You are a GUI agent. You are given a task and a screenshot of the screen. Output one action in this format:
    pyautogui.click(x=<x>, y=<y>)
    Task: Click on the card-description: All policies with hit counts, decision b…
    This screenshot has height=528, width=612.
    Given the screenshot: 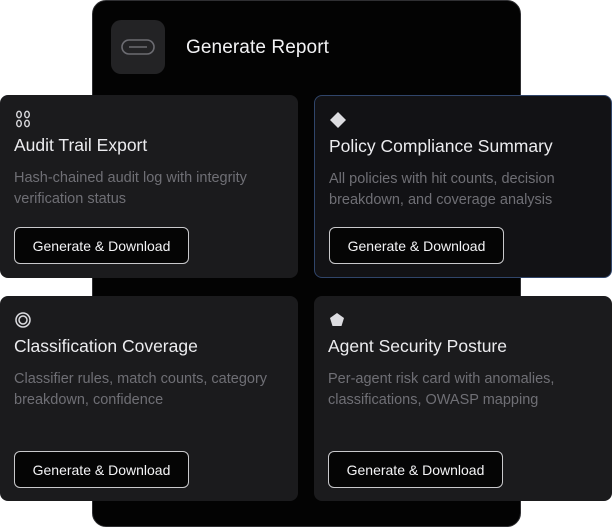 What is the action you would take?
    pyautogui.click(x=442, y=189)
    